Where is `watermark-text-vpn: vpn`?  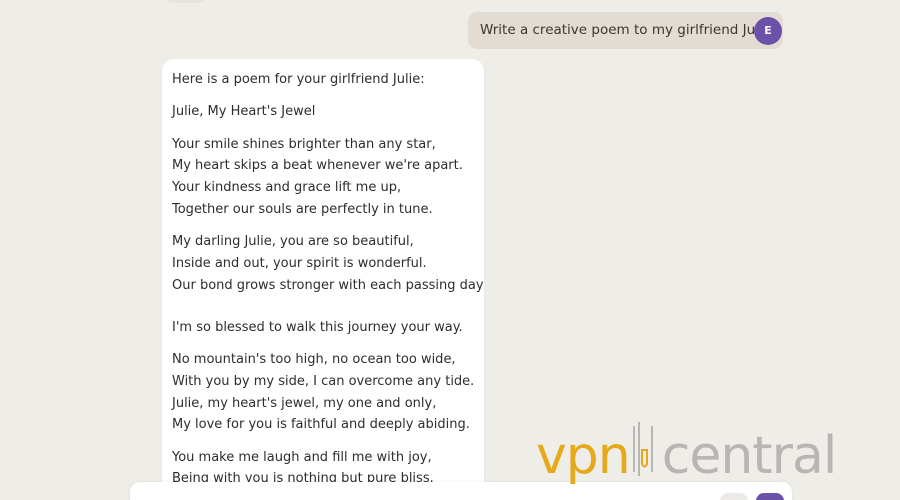 watermark-text-vpn: vpn is located at coordinates (583, 456).